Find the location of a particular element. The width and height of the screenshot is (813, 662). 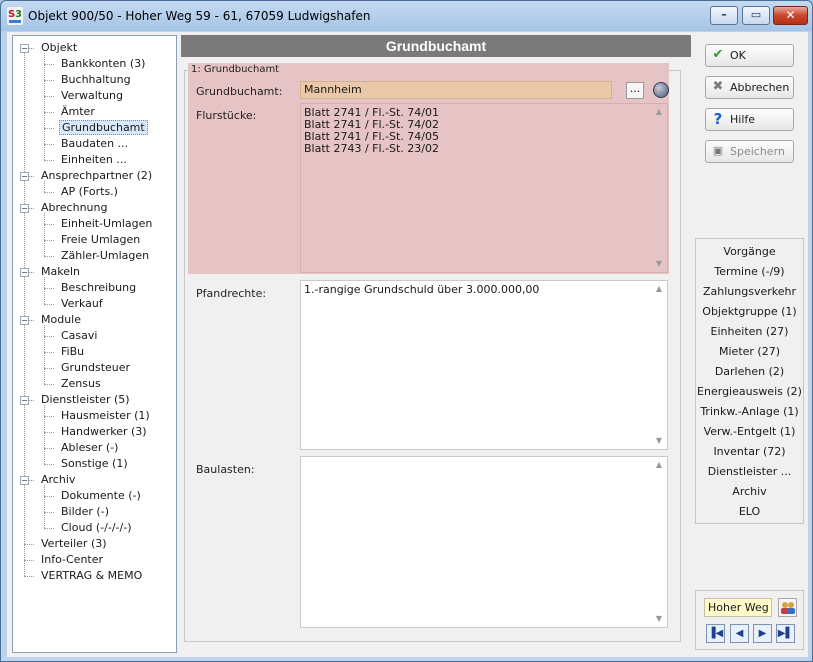

tree-node: Verteiler (3) is located at coordinates (74, 544).